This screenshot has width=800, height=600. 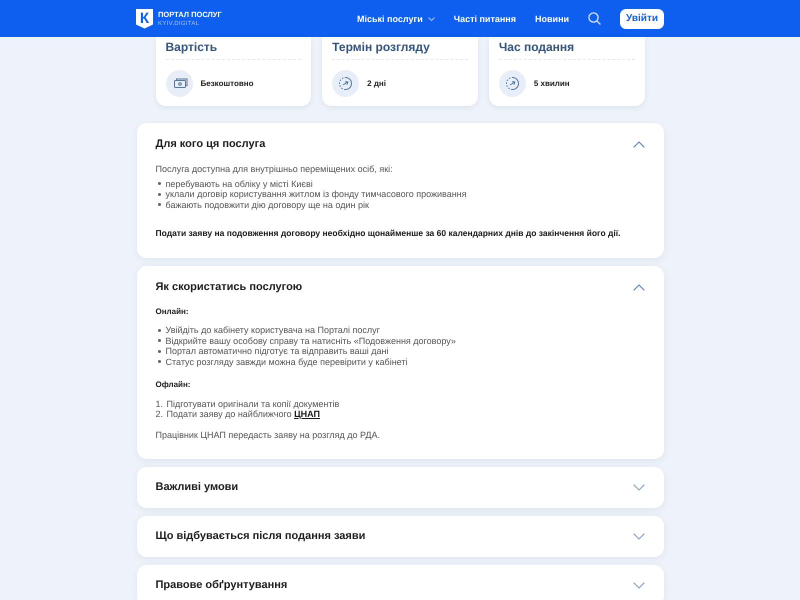 I want to click on accordion-title: Важливі умови, so click(x=197, y=487).